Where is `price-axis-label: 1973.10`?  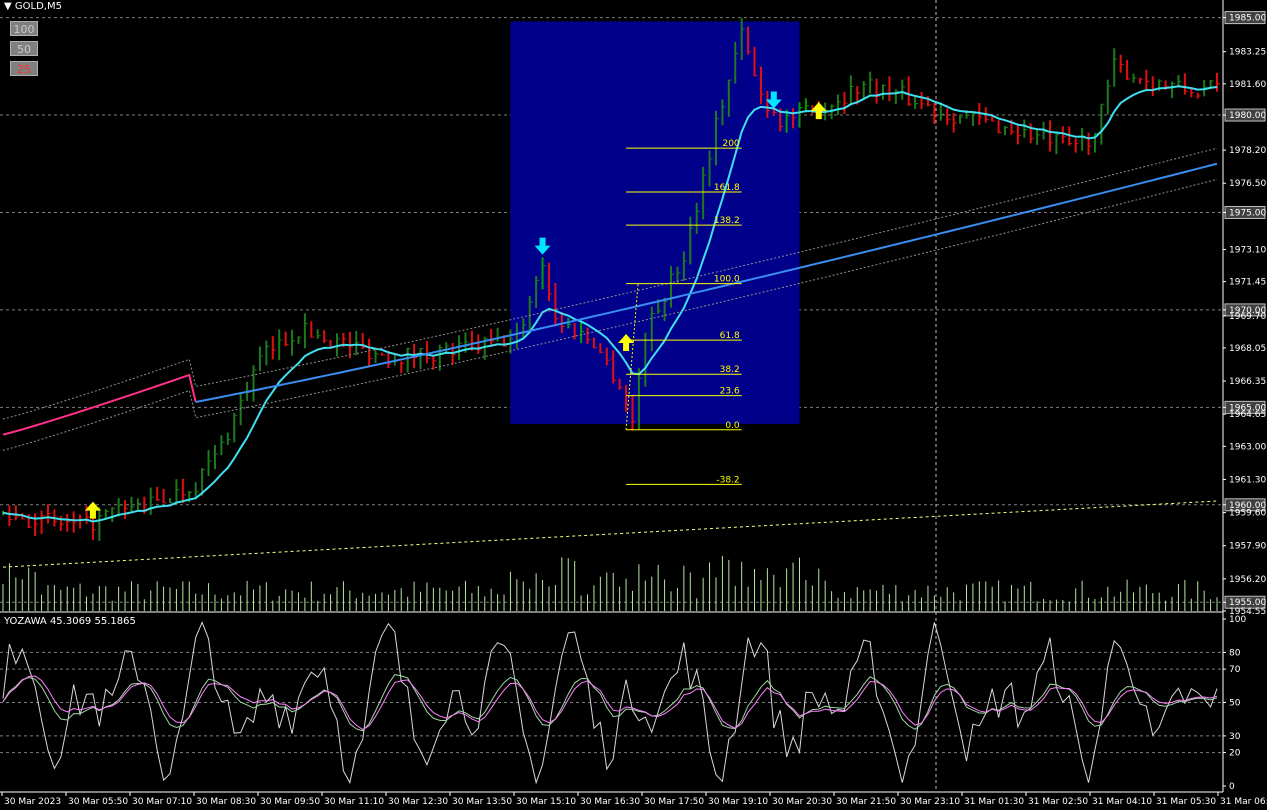
price-axis-label: 1973.10 is located at coordinates (1247, 250).